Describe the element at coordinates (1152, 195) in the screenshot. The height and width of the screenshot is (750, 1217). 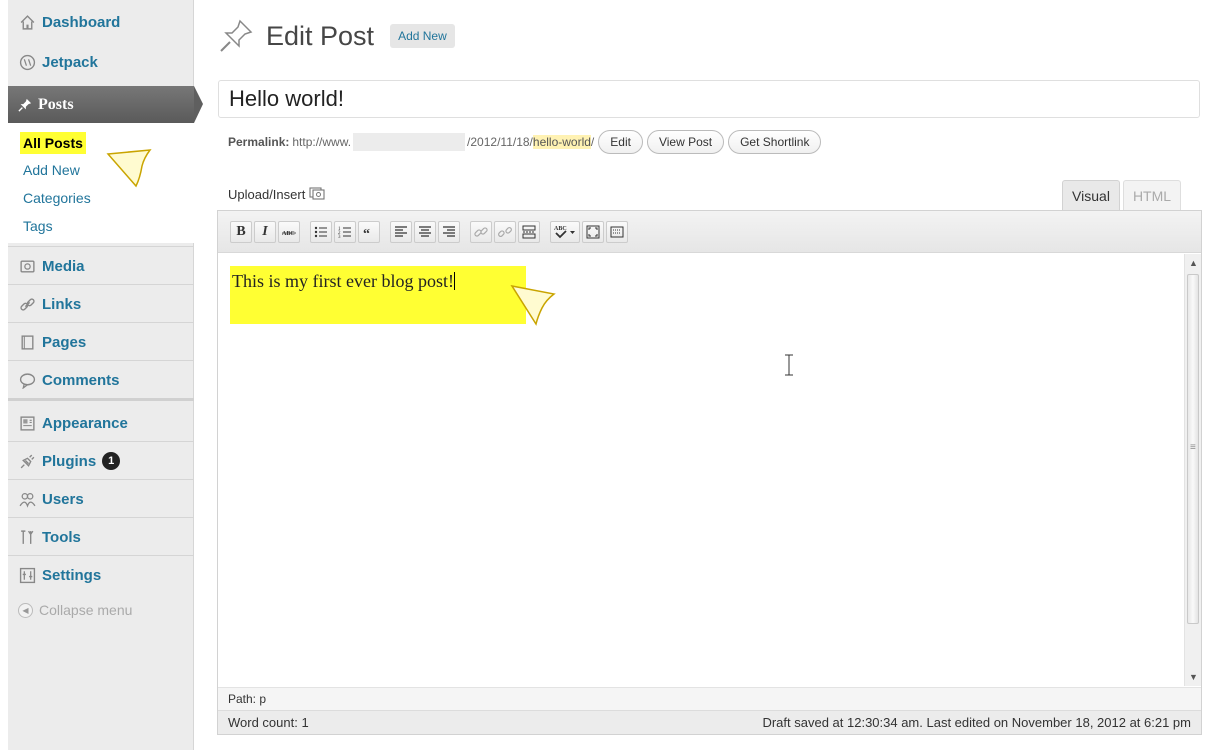
I see `tab-html: HTML` at that location.